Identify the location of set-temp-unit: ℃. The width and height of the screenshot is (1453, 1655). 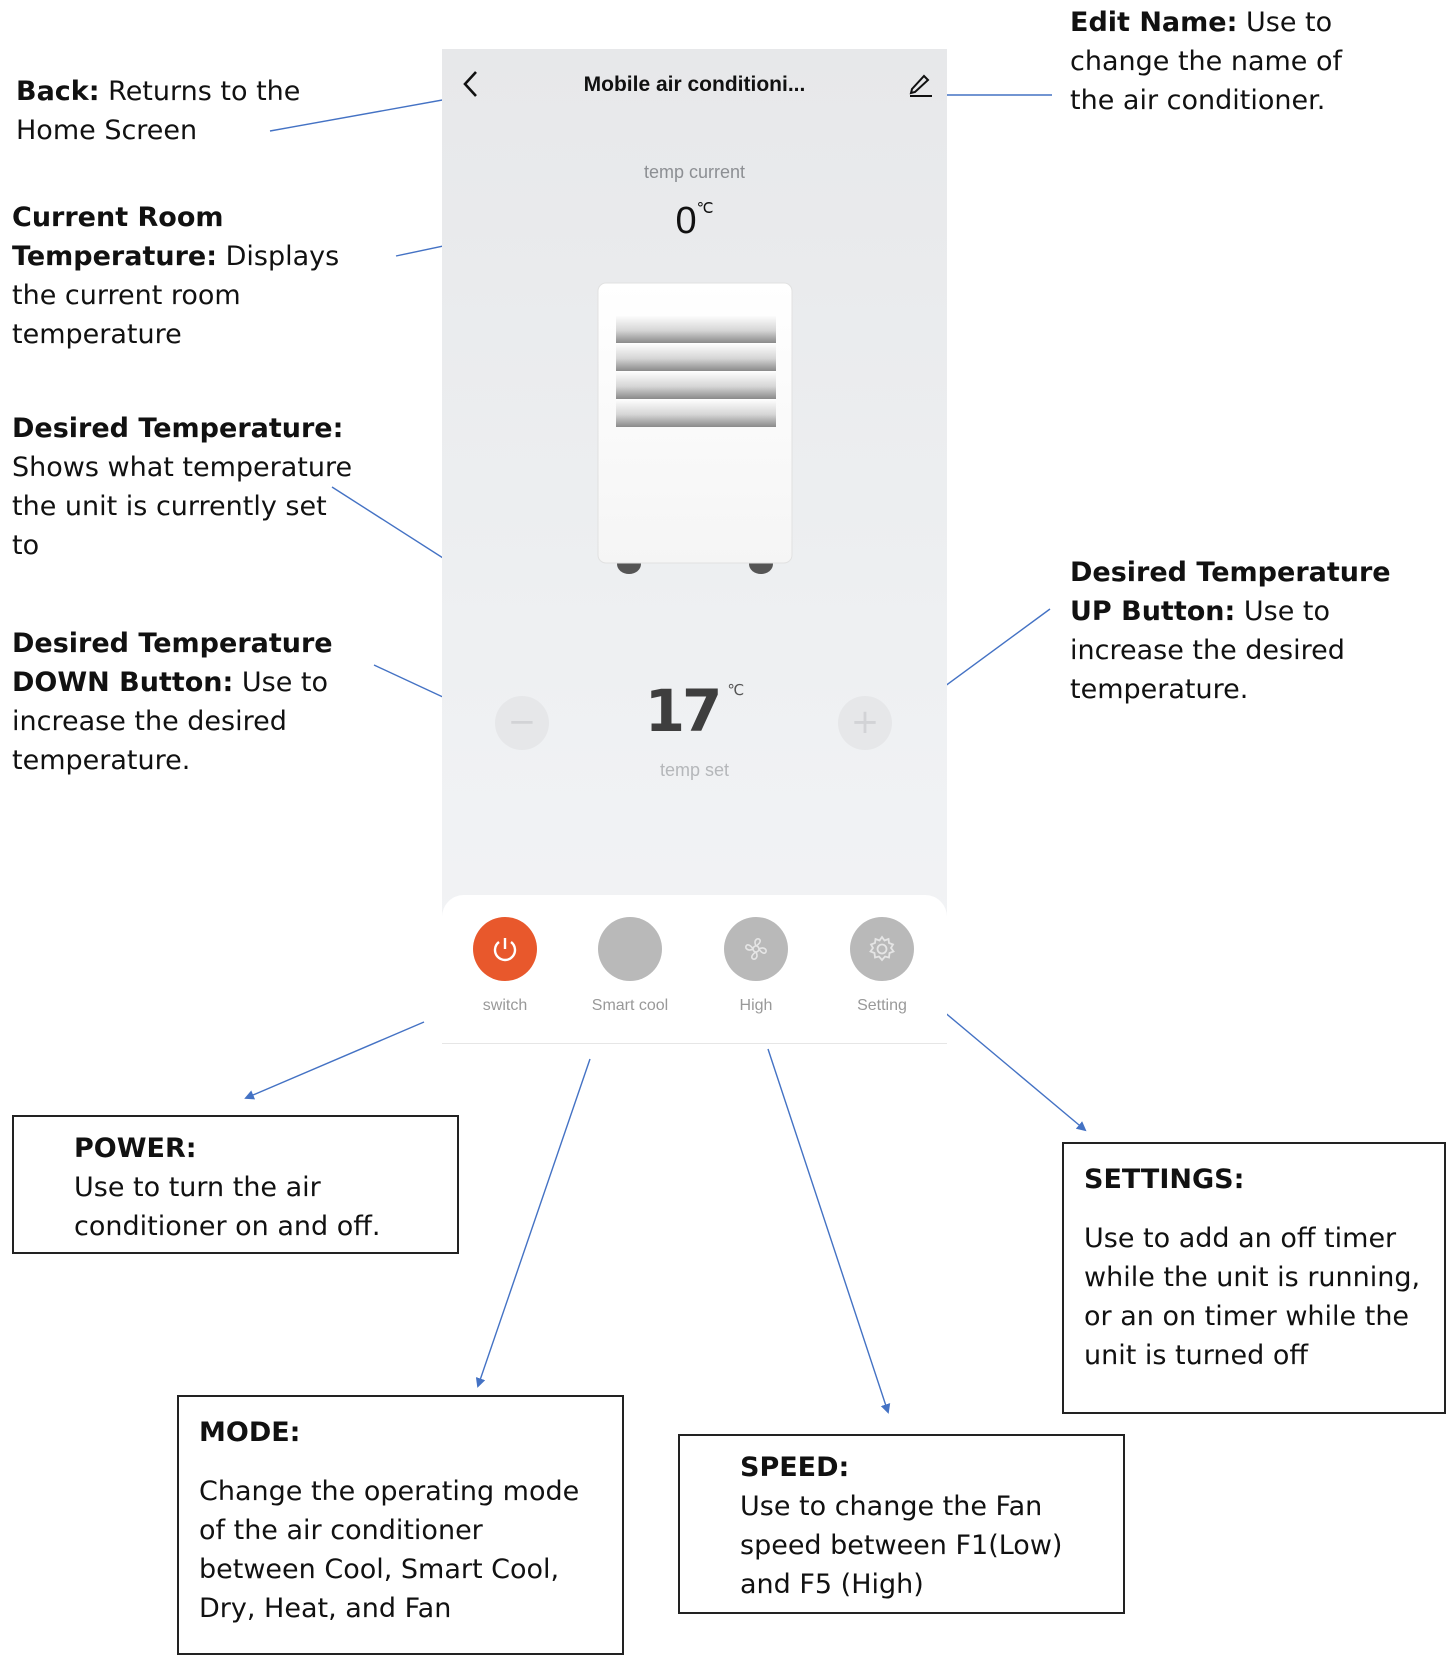
(736, 690).